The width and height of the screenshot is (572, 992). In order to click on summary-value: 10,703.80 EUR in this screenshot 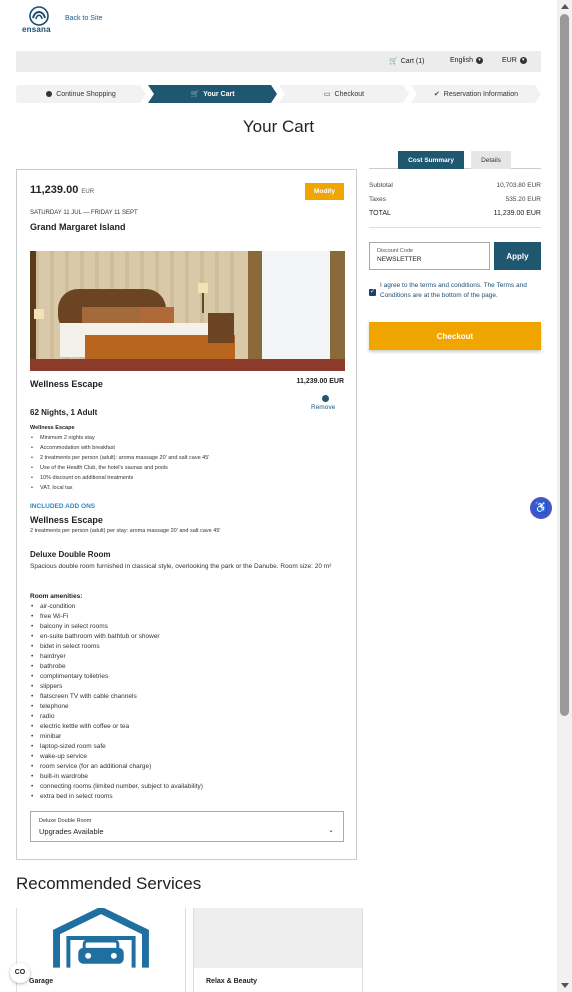, I will do `click(518, 185)`.